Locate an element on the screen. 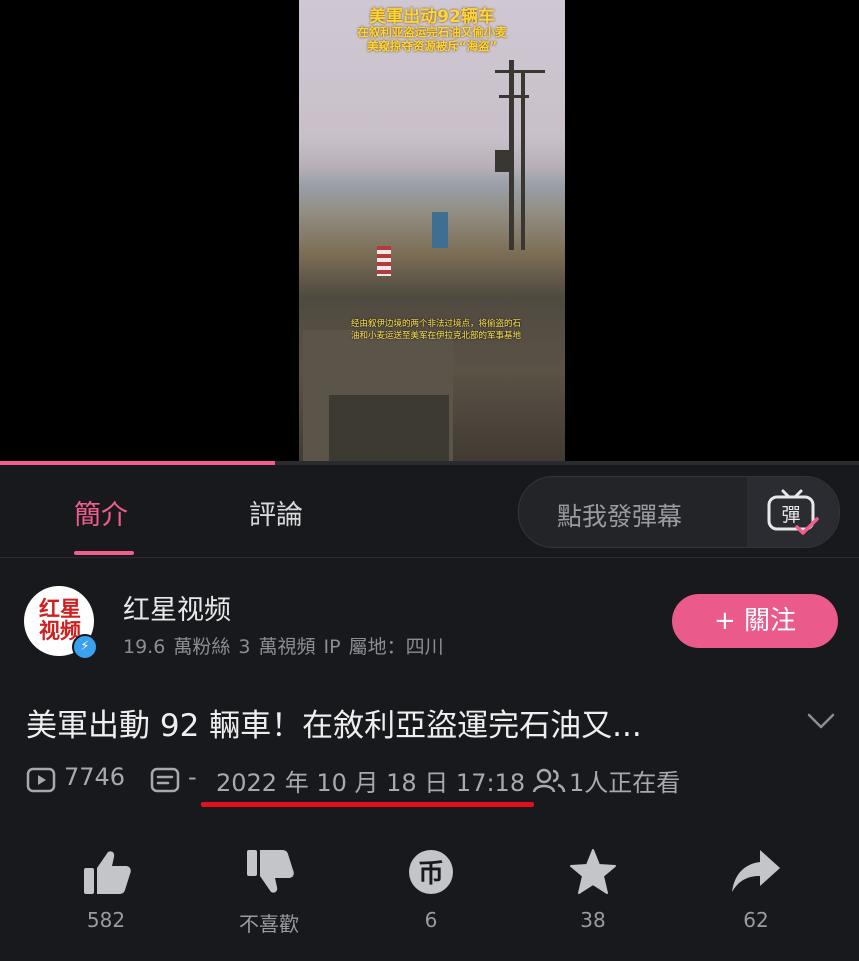 Image resolution: width=859 pixels, height=961 pixels. coin-icon: 币 is located at coordinates (431, 872).